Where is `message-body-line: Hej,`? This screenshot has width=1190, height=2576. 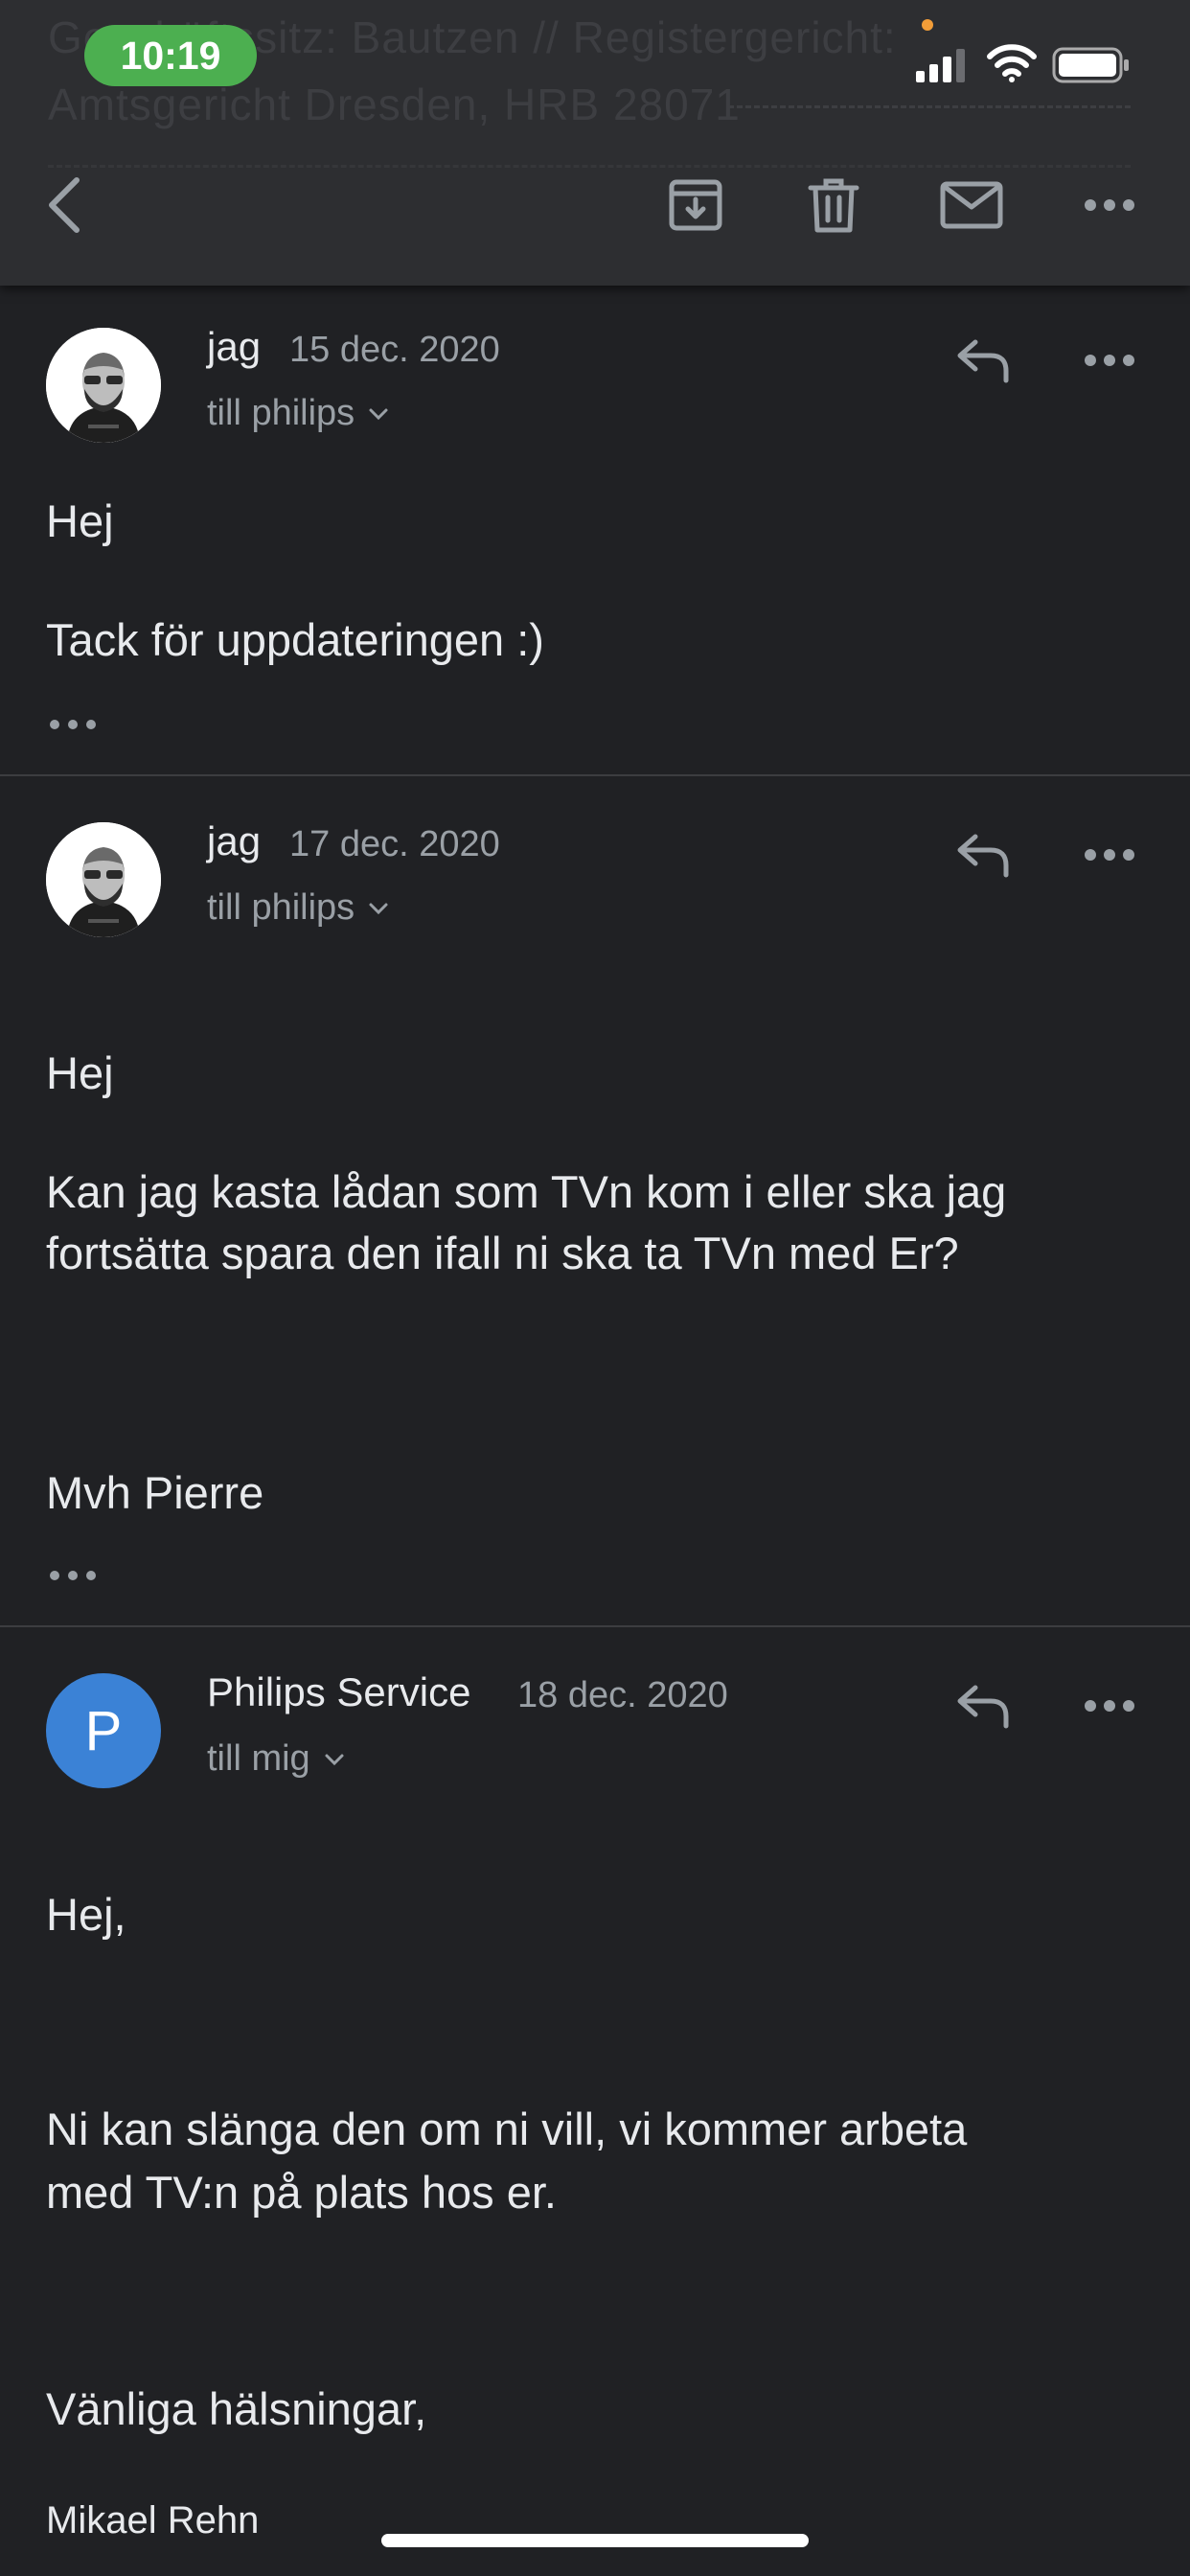
message-body-line: Hej, is located at coordinates (86, 1914).